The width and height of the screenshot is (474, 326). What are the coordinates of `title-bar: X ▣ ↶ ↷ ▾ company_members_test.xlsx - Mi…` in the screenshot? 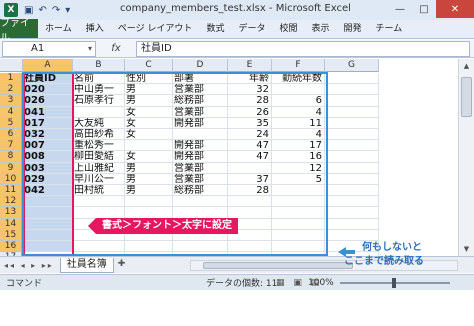 It's located at (237, 10).